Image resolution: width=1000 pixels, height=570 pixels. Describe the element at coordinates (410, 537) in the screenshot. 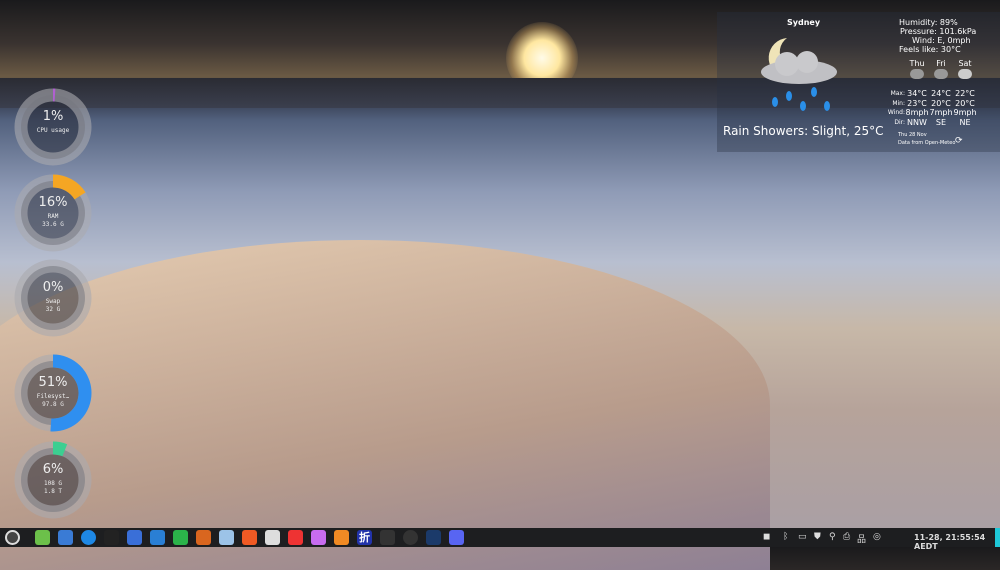

I see `taskbar-obs-icon` at that location.